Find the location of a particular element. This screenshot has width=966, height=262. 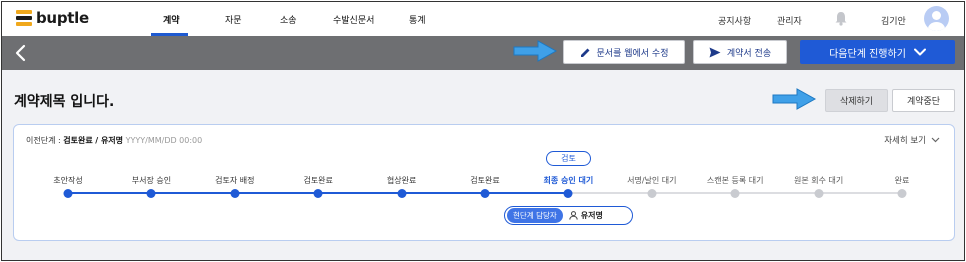

step-label: 최종 승인 대기 is located at coordinates (568, 180).